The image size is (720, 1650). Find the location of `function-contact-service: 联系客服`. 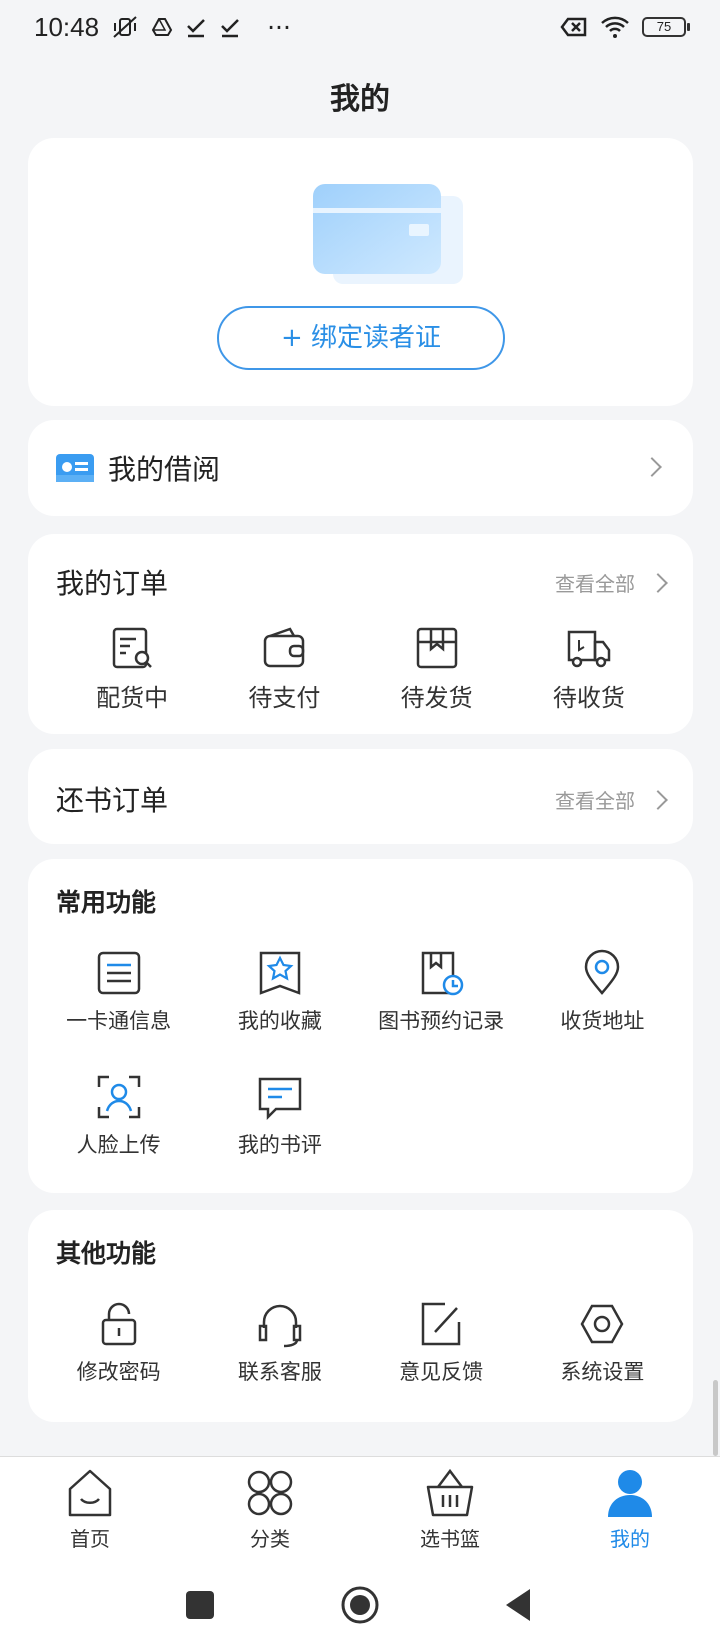

function-contact-service: 联系客服 is located at coordinates (279, 1362).